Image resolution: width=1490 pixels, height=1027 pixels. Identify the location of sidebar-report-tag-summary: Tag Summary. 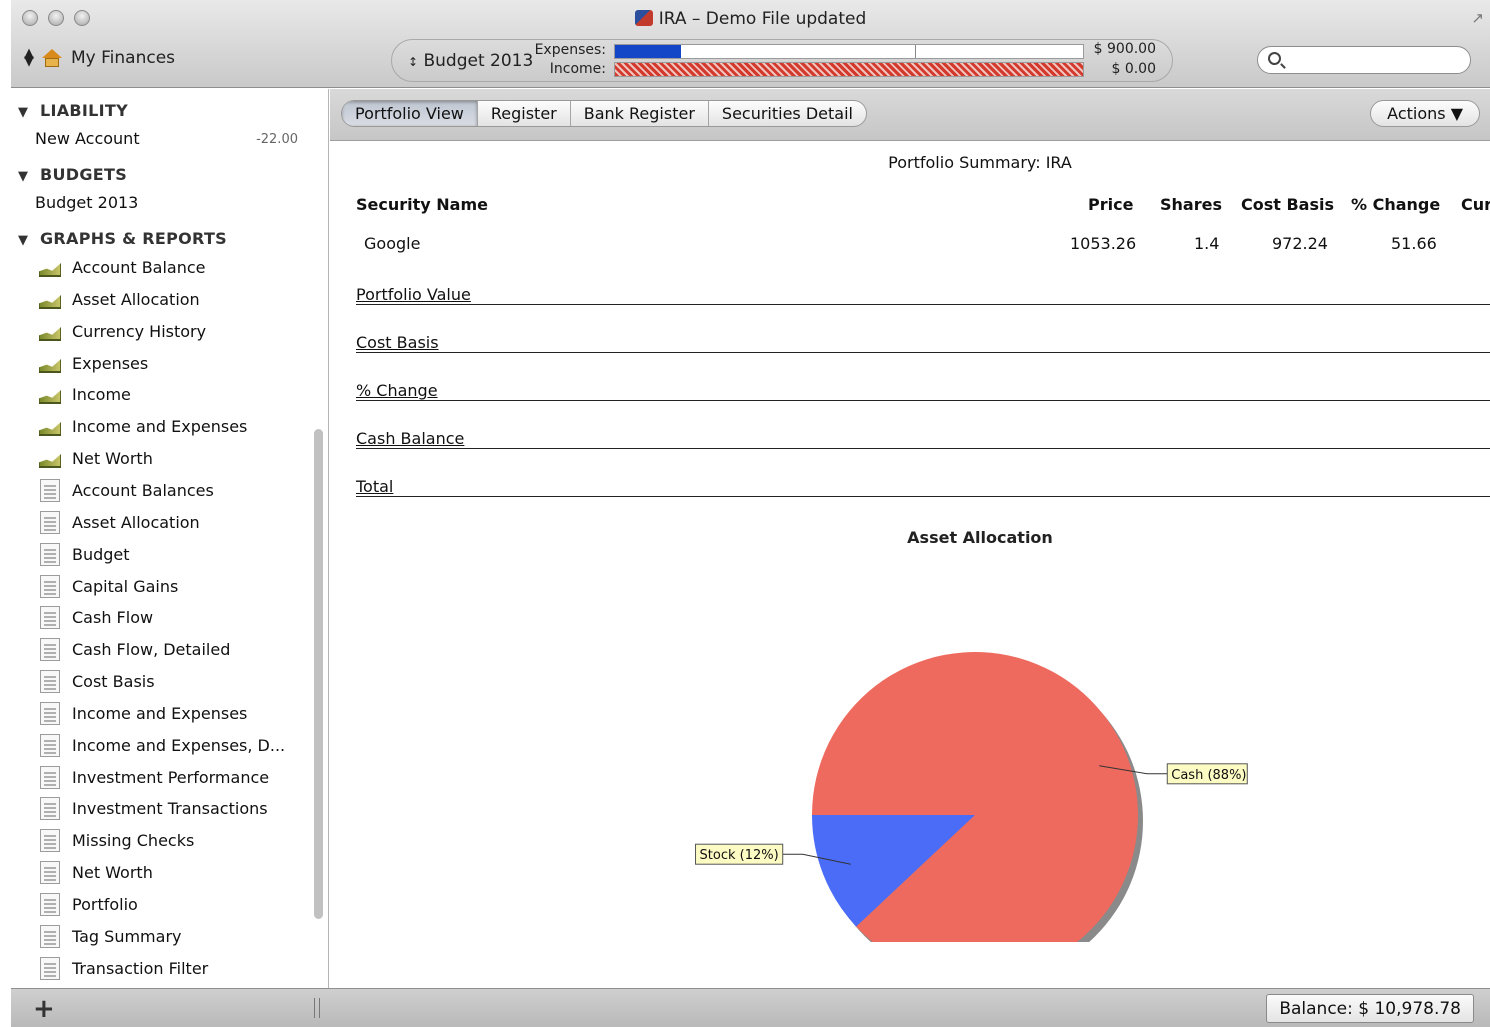
(110, 936).